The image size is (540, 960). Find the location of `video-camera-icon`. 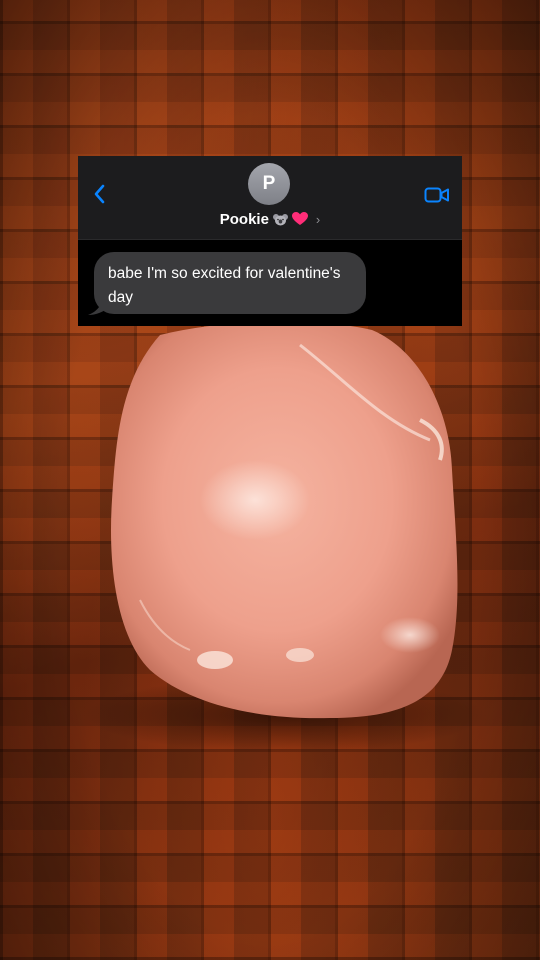

video-camera-icon is located at coordinates (437, 195).